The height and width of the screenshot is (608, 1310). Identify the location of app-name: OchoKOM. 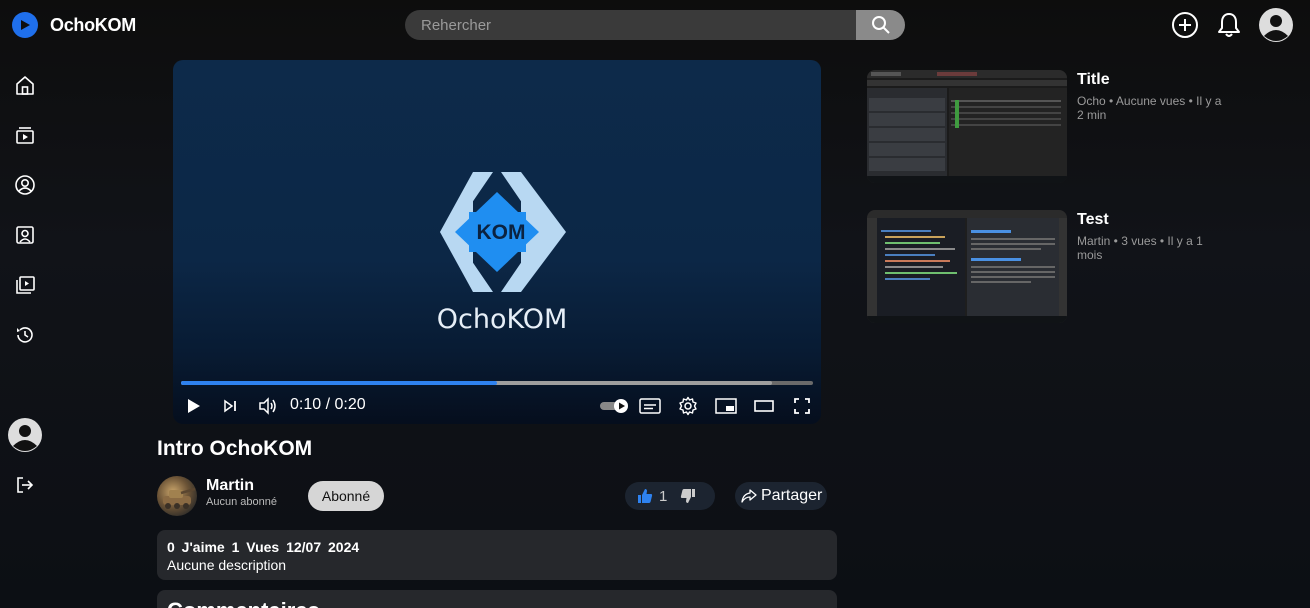
(93, 24).